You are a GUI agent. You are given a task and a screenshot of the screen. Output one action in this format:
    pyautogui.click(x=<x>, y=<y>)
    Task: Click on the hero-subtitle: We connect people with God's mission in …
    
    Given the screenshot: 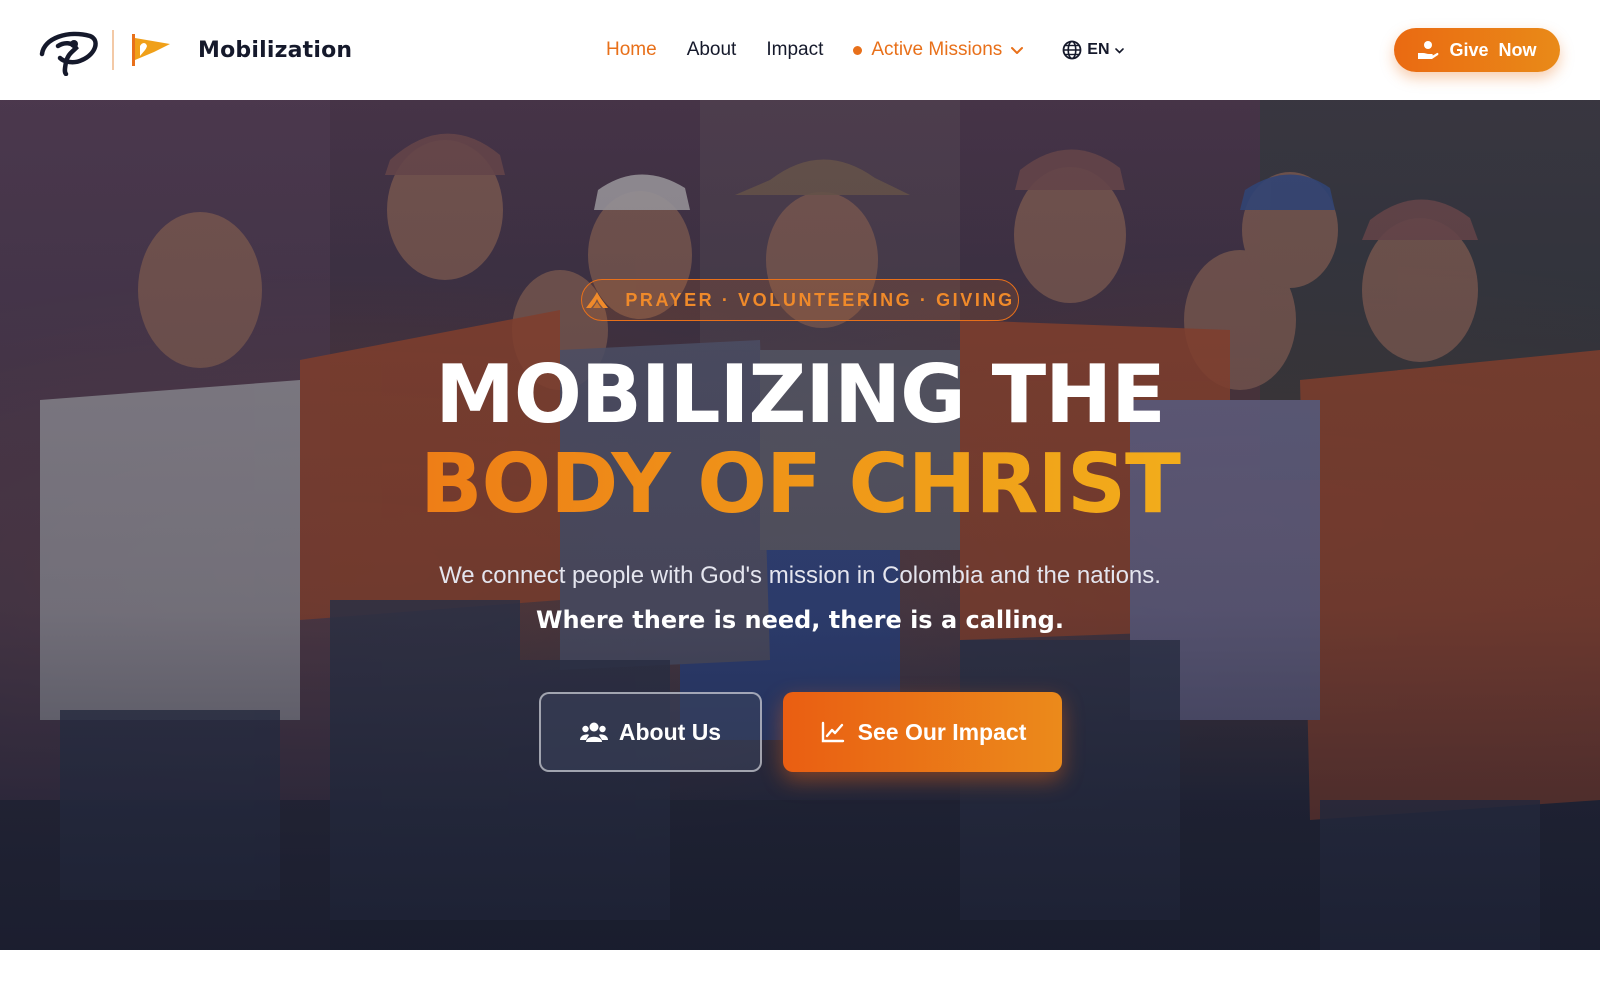 What is the action you would take?
    pyautogui.click(x=800, y=575)
    